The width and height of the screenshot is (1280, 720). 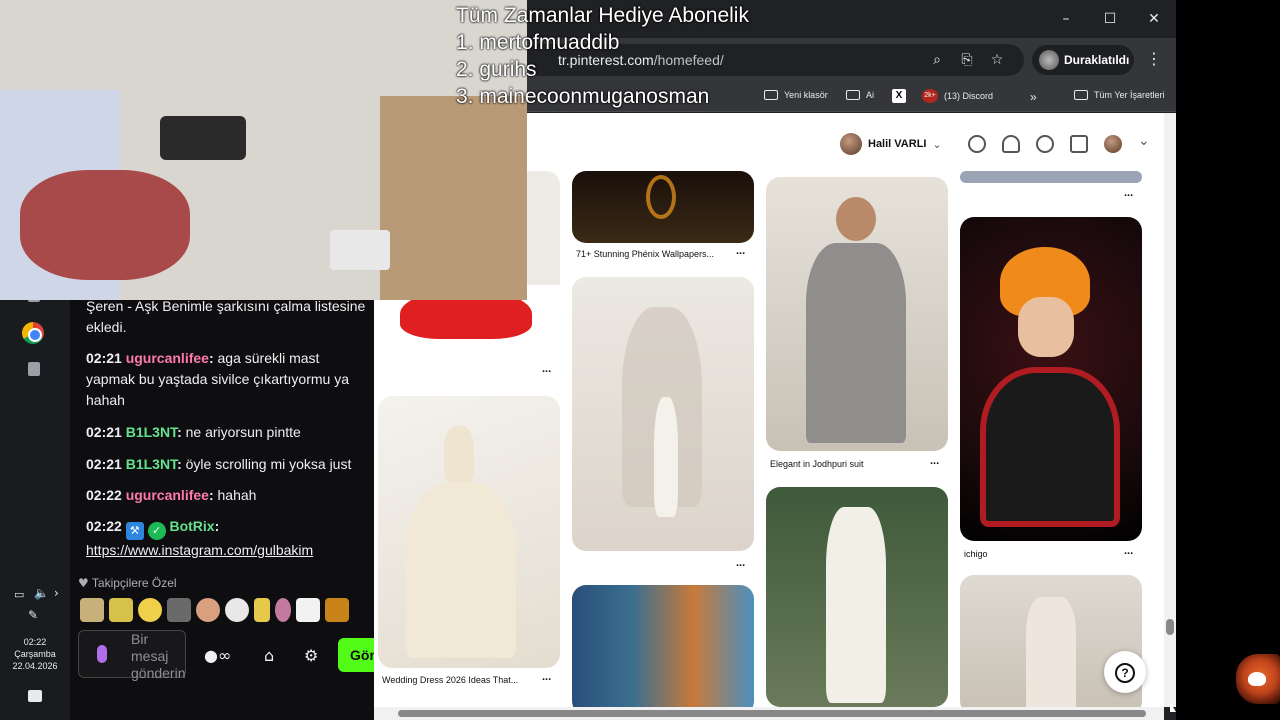 What do you see at coordinates (19, 594) in the screenshot?
I see `network-icon: ▭` at bounding box center [19, 594].